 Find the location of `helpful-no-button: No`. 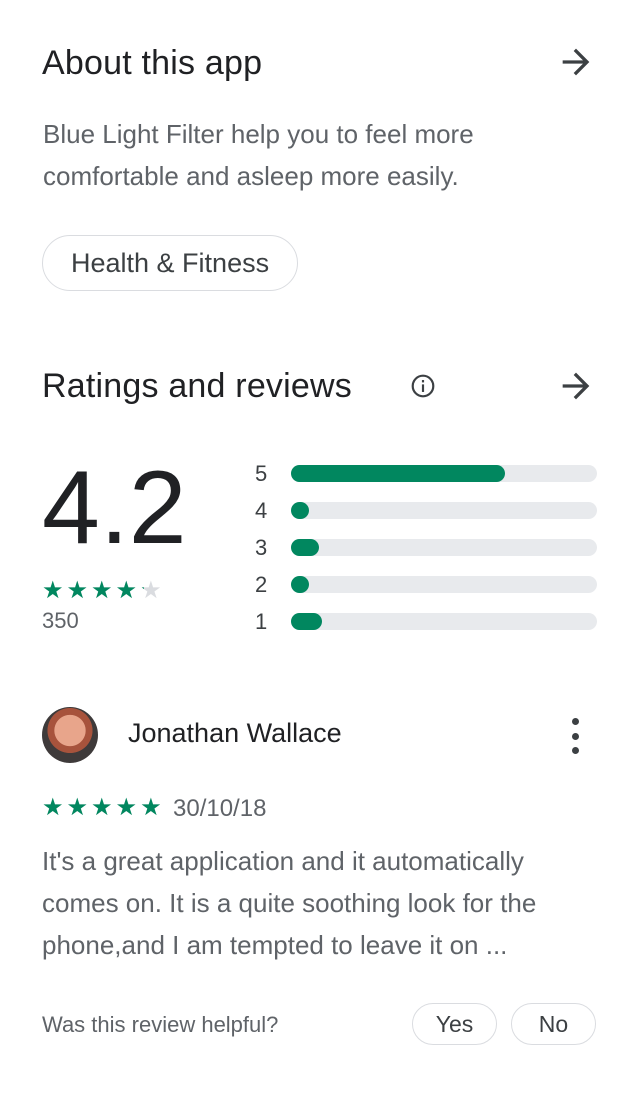

helpful-no-button: No is located at coordinates (553, 1024).